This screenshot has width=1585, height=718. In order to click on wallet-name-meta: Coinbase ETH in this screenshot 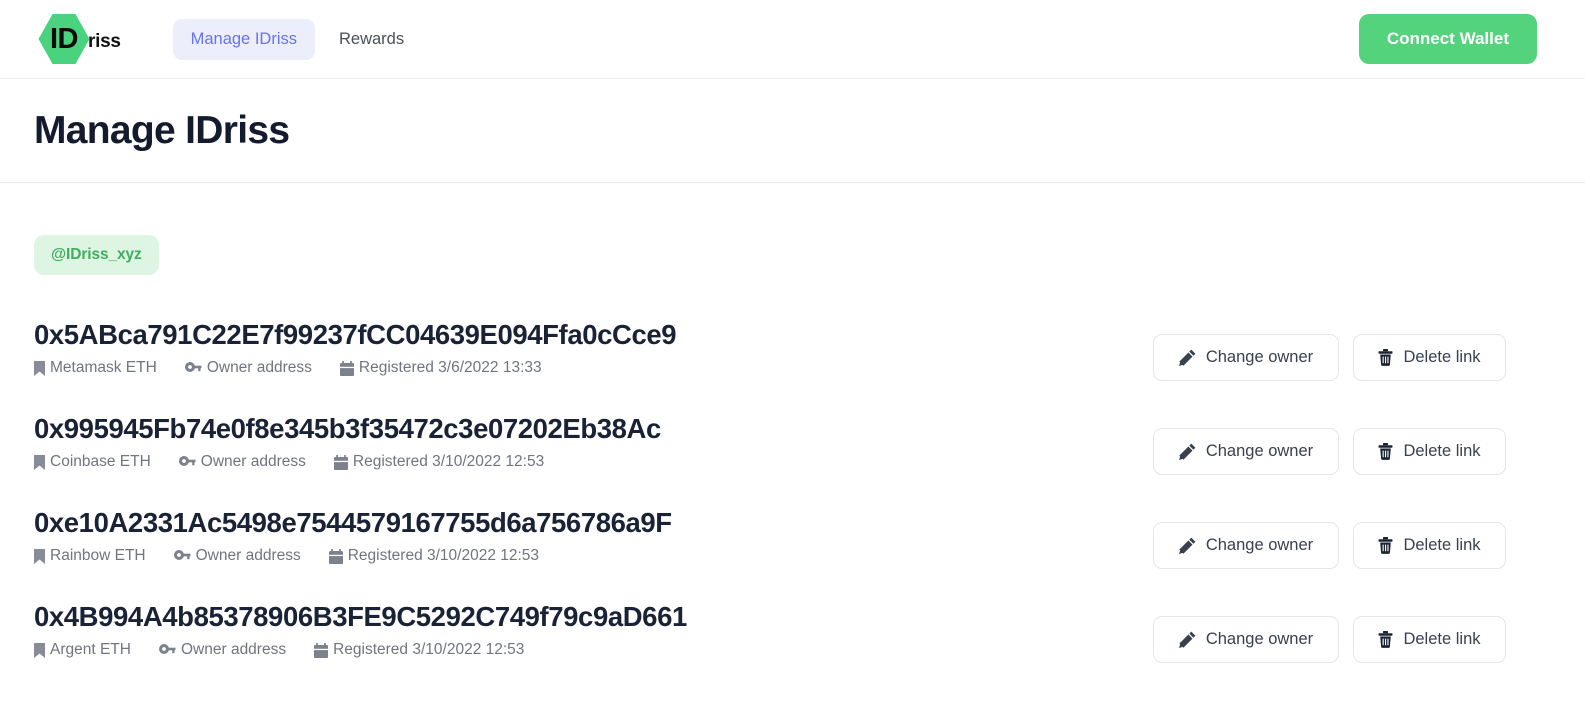, I will do `click(92, 462)`.